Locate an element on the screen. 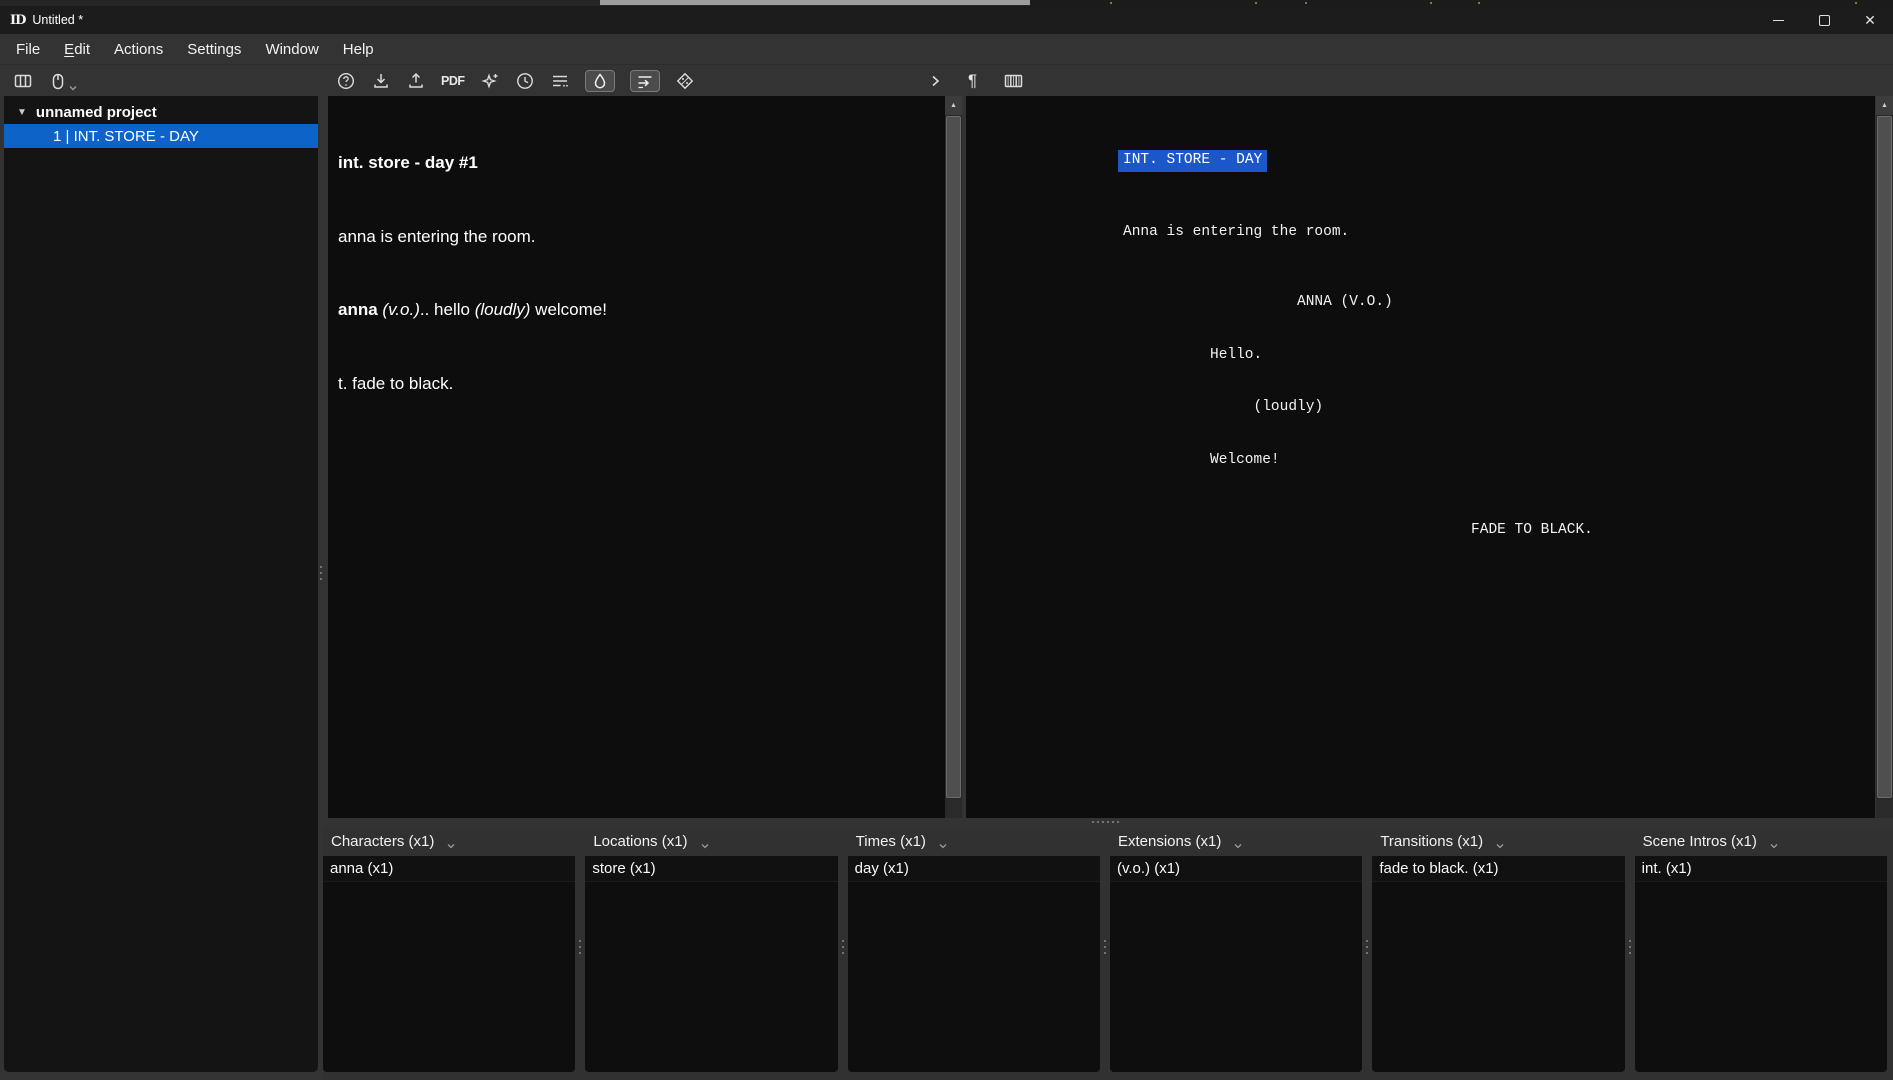 The image size is (1893, 1080). window-controls: ✕ is located at coordinates (1824, 20).